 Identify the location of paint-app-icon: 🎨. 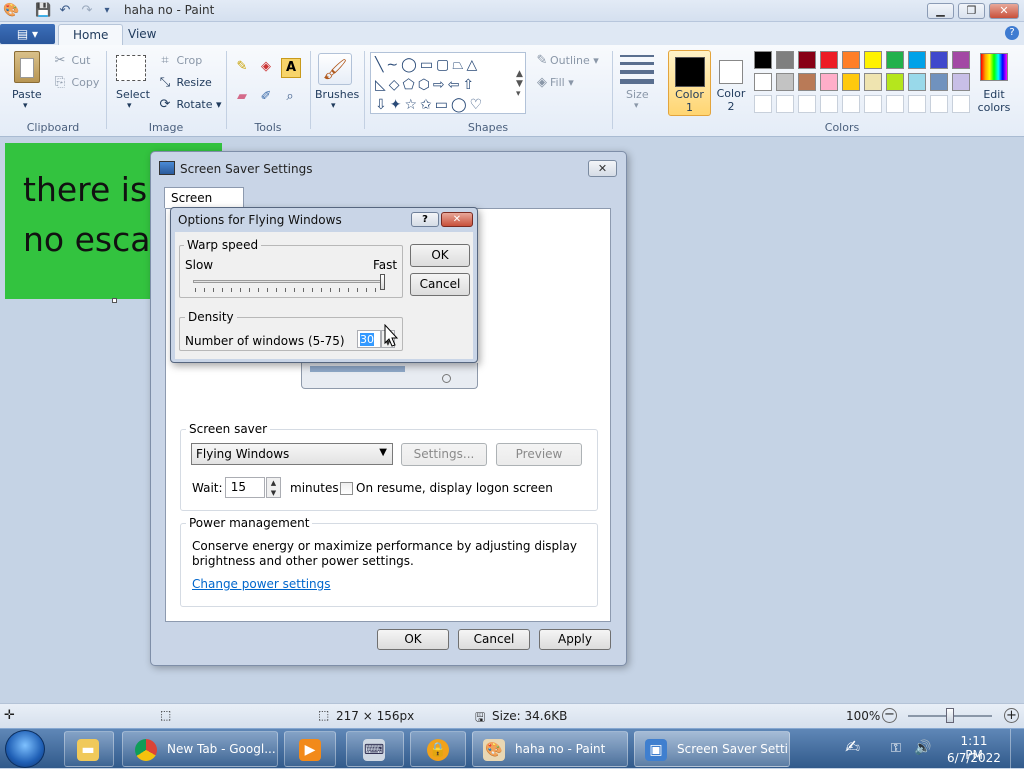
(11, 11).